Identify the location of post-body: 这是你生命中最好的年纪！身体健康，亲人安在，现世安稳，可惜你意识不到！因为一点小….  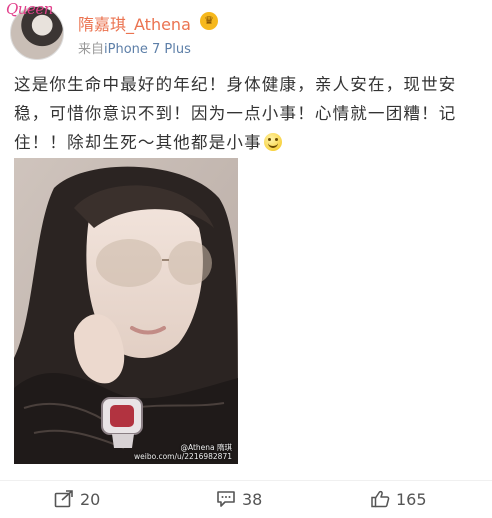
(235, 113).